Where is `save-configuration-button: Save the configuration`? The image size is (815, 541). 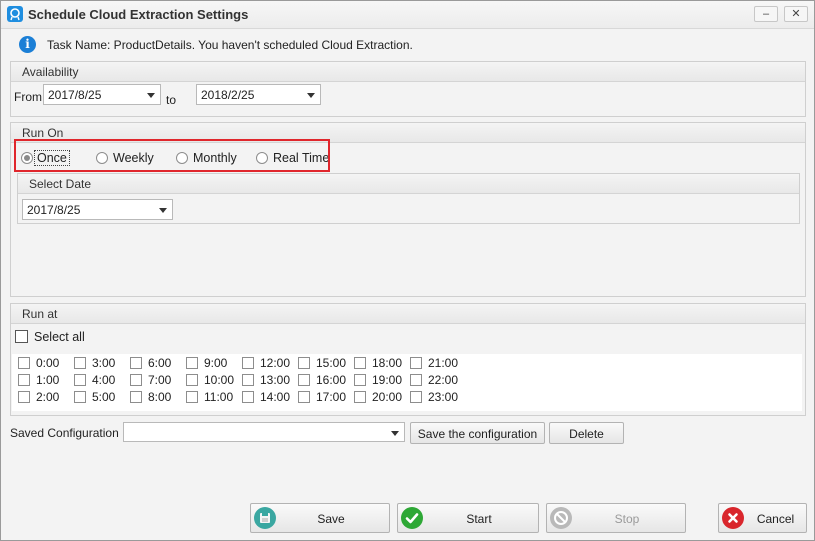 save-configuration-button: Save the configuration is located at coordinates (477, 433).